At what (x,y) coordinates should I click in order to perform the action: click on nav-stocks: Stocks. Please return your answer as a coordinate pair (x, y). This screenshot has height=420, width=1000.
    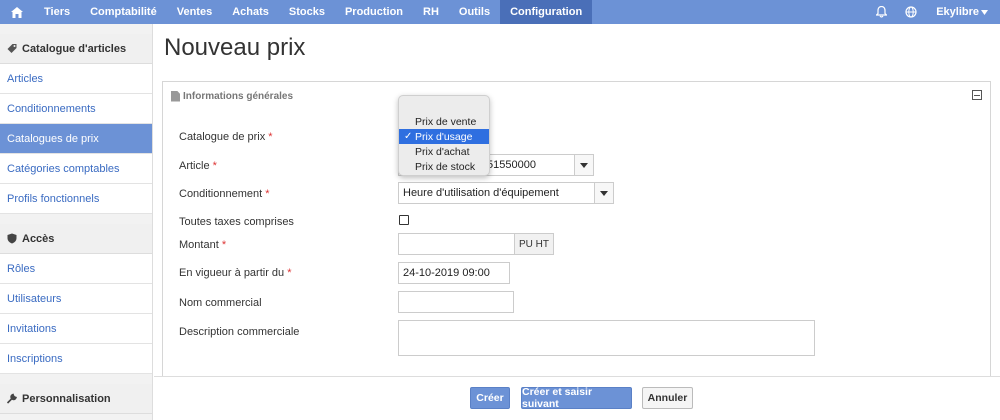
    Looking at the image, I should click on (307, 12).